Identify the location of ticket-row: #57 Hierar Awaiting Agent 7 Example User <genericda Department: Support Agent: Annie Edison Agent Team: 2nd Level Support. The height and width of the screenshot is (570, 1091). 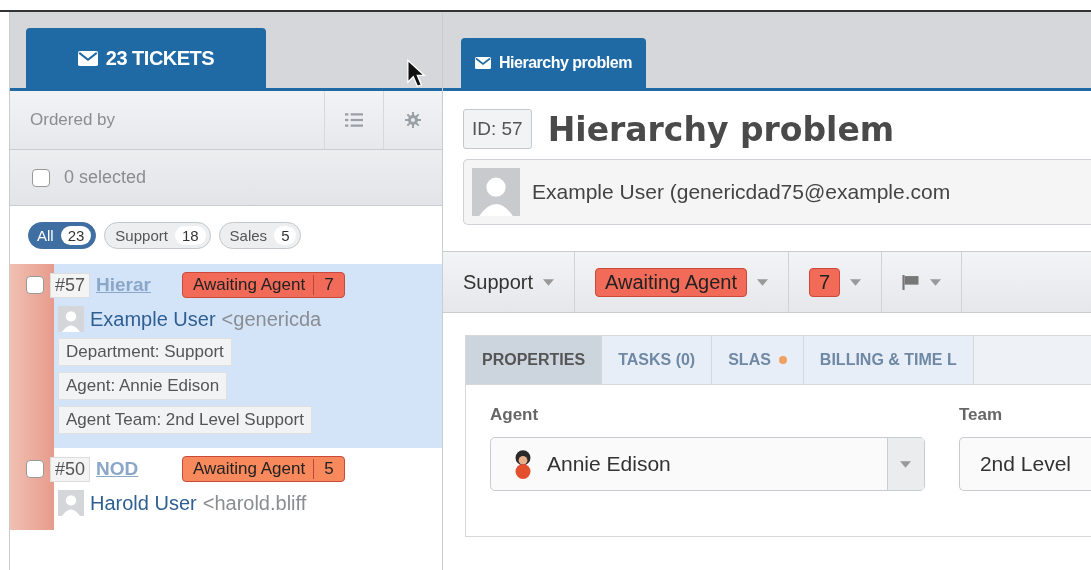
(226, 356).